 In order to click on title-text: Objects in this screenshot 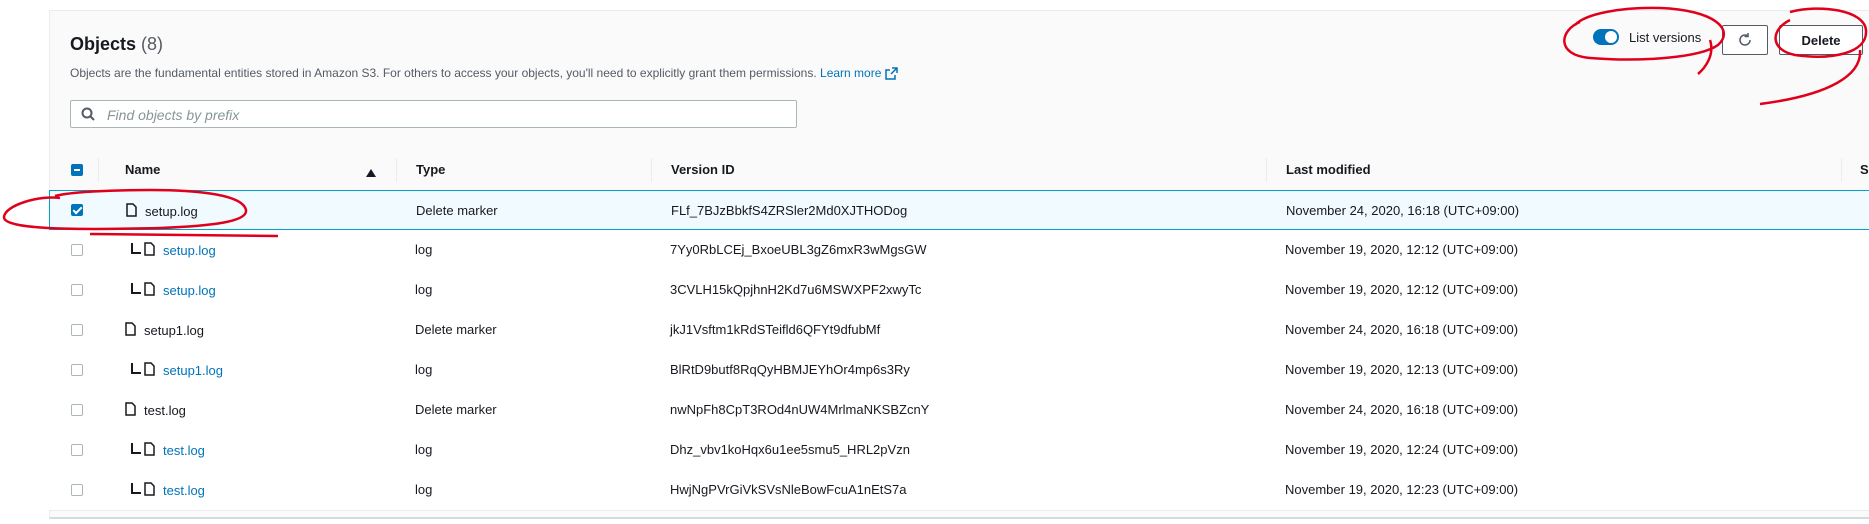, I will do `click(103, 44)`.